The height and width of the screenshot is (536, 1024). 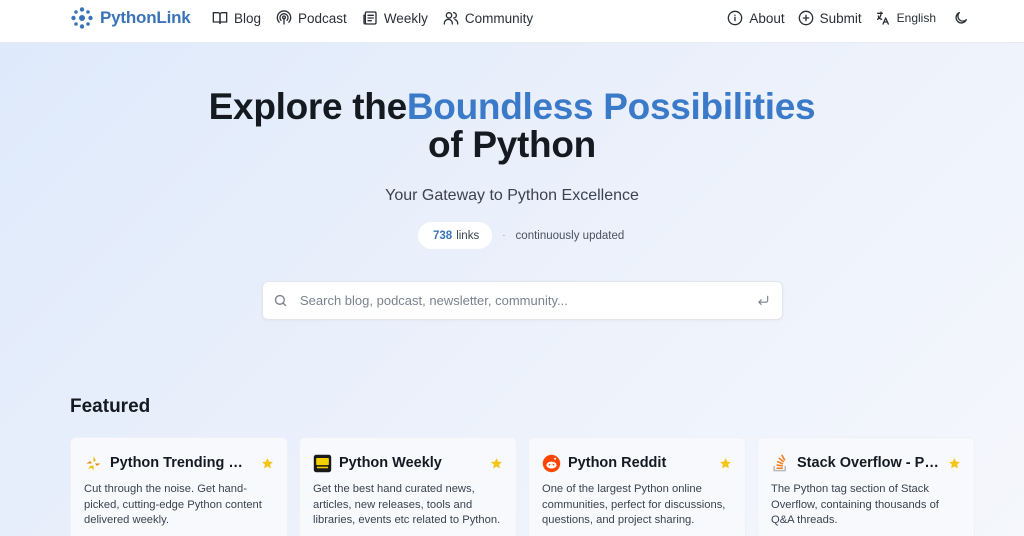 I want to click on card-header: Python Trending Weekly, so click(x=179, y=463).